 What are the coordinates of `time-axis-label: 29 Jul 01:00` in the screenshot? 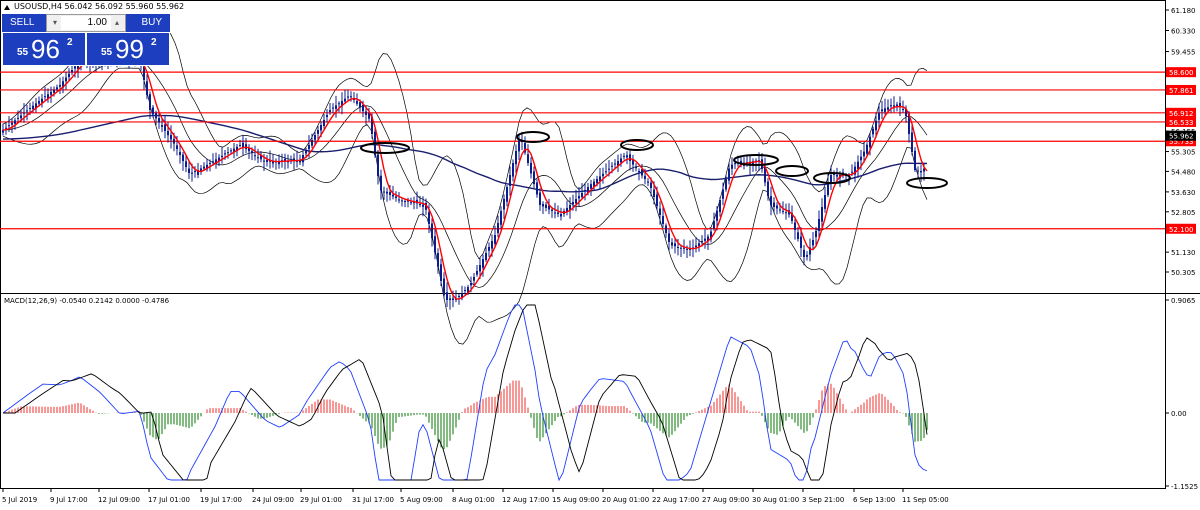 It's located at (321, 500).